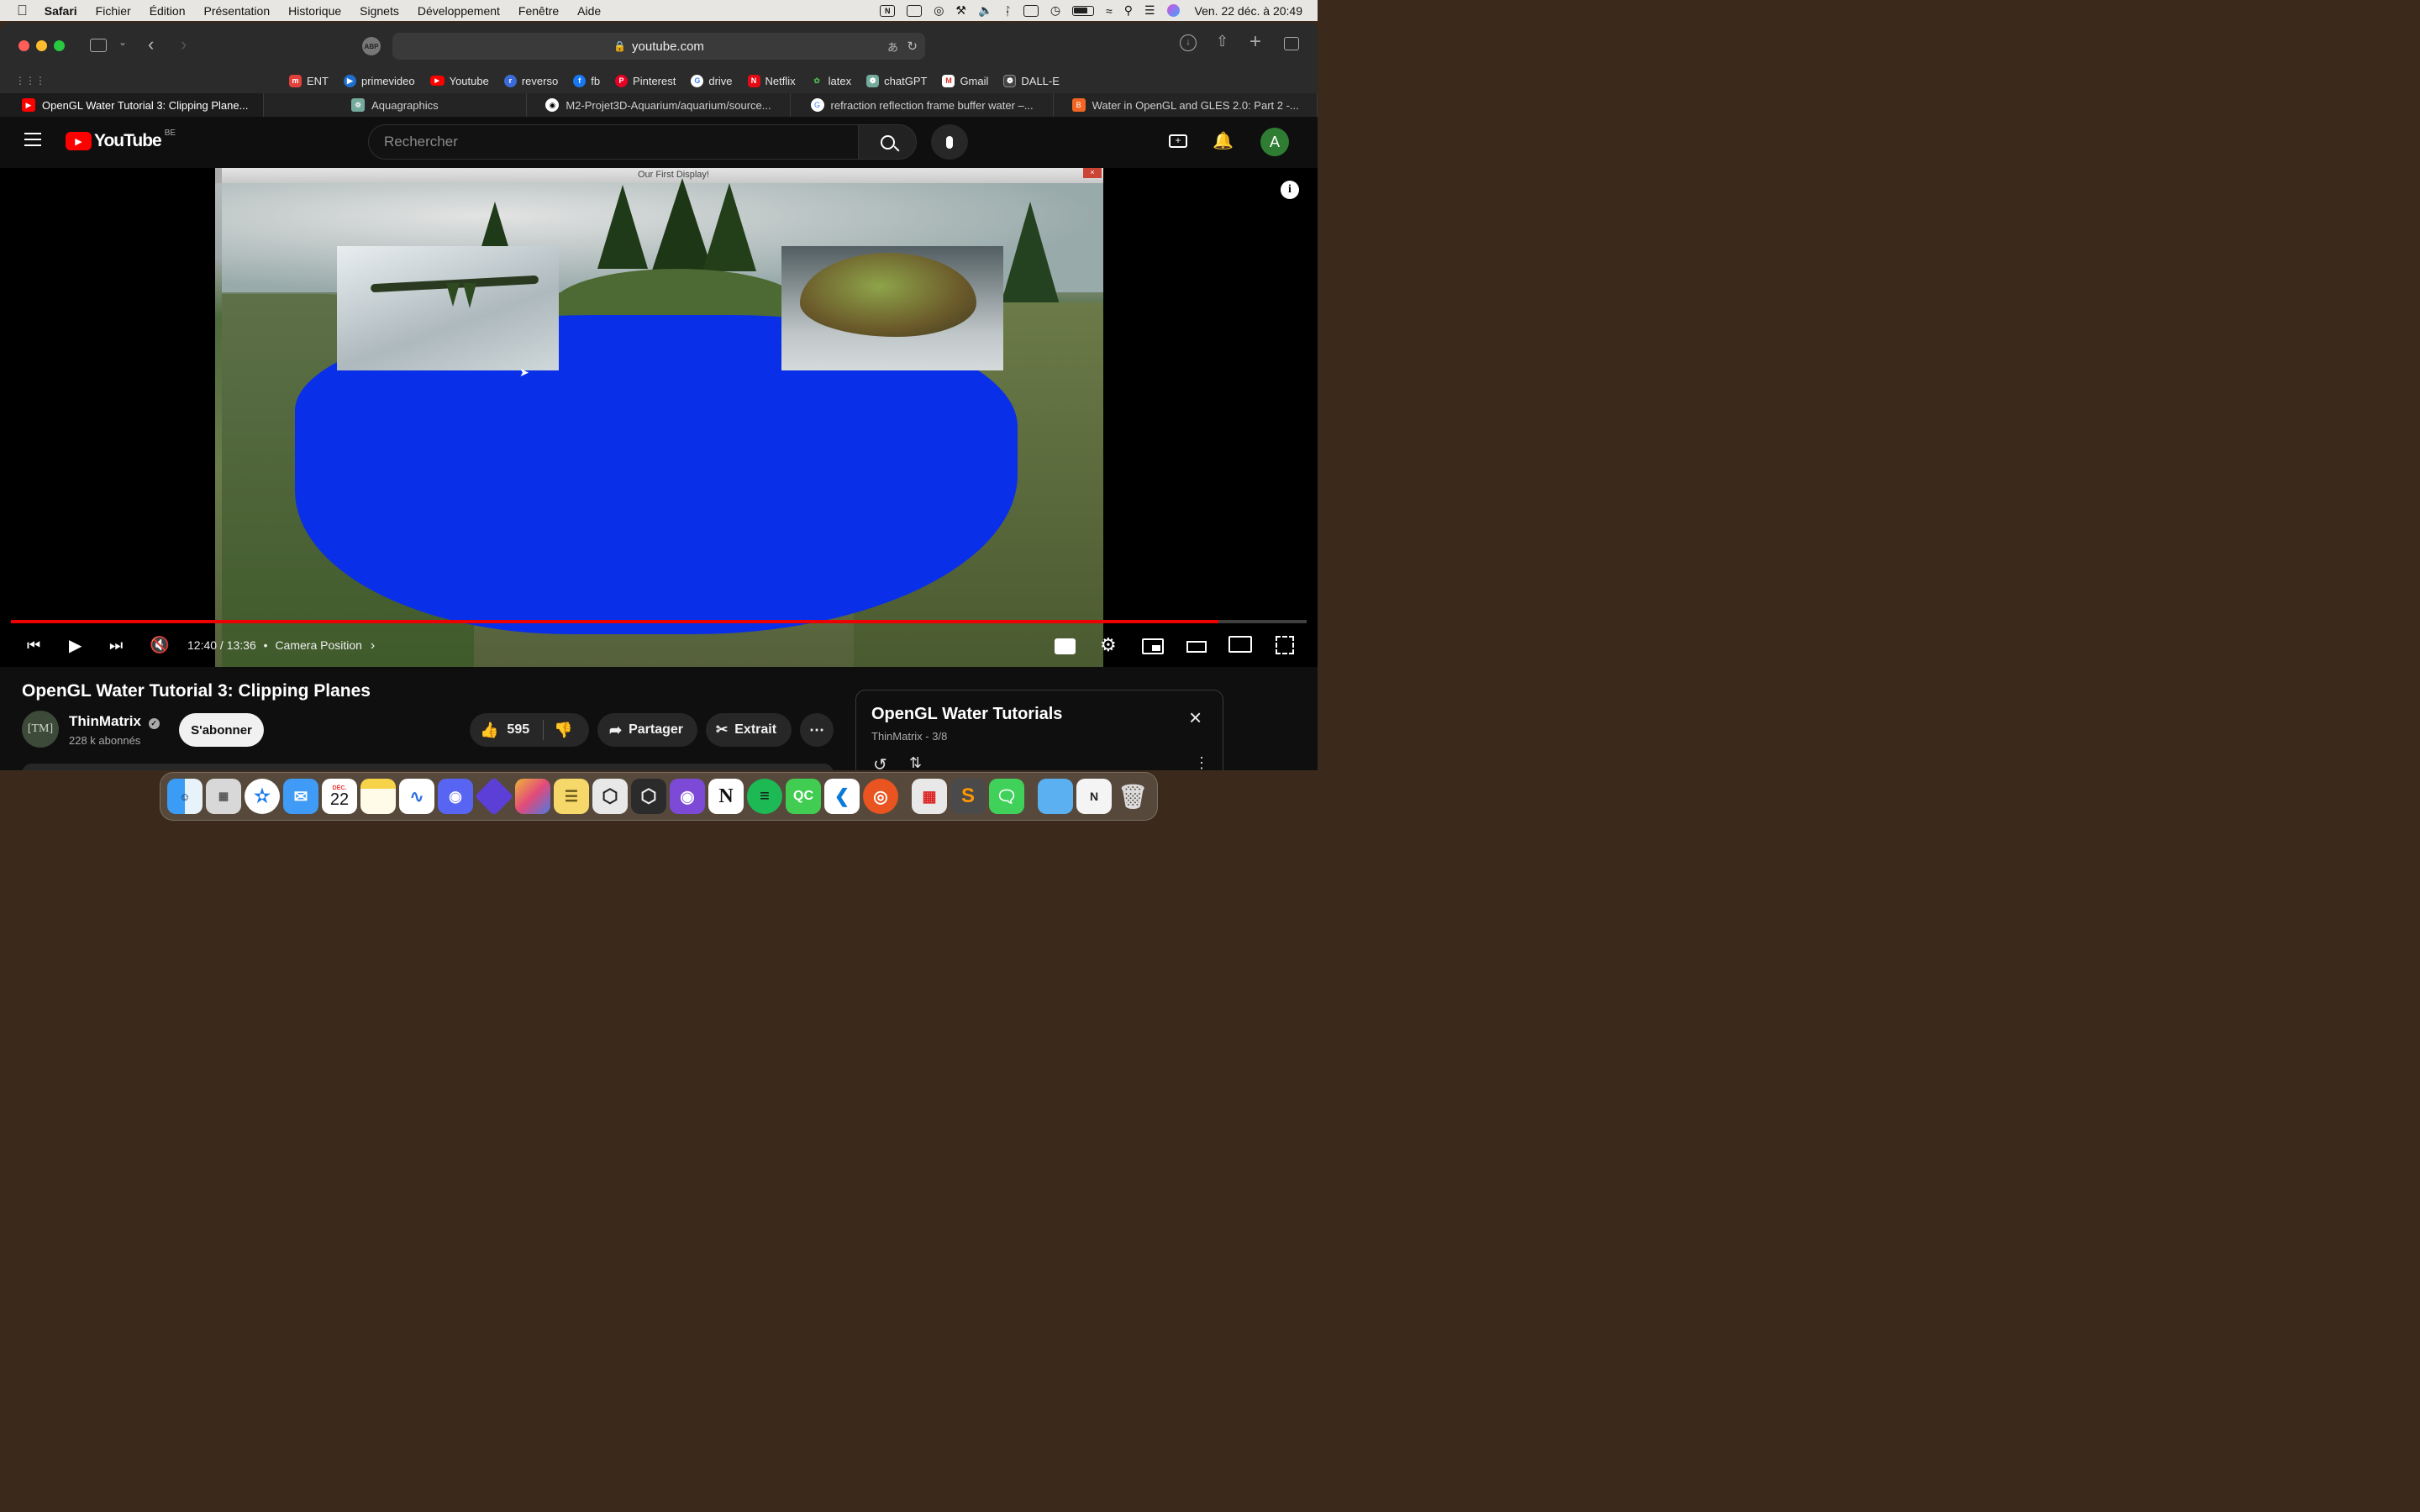 Image resolution: width=2420 pixels, height=1512 pixels. I want to click on downloads-folder-icon, so click(1055, 796).